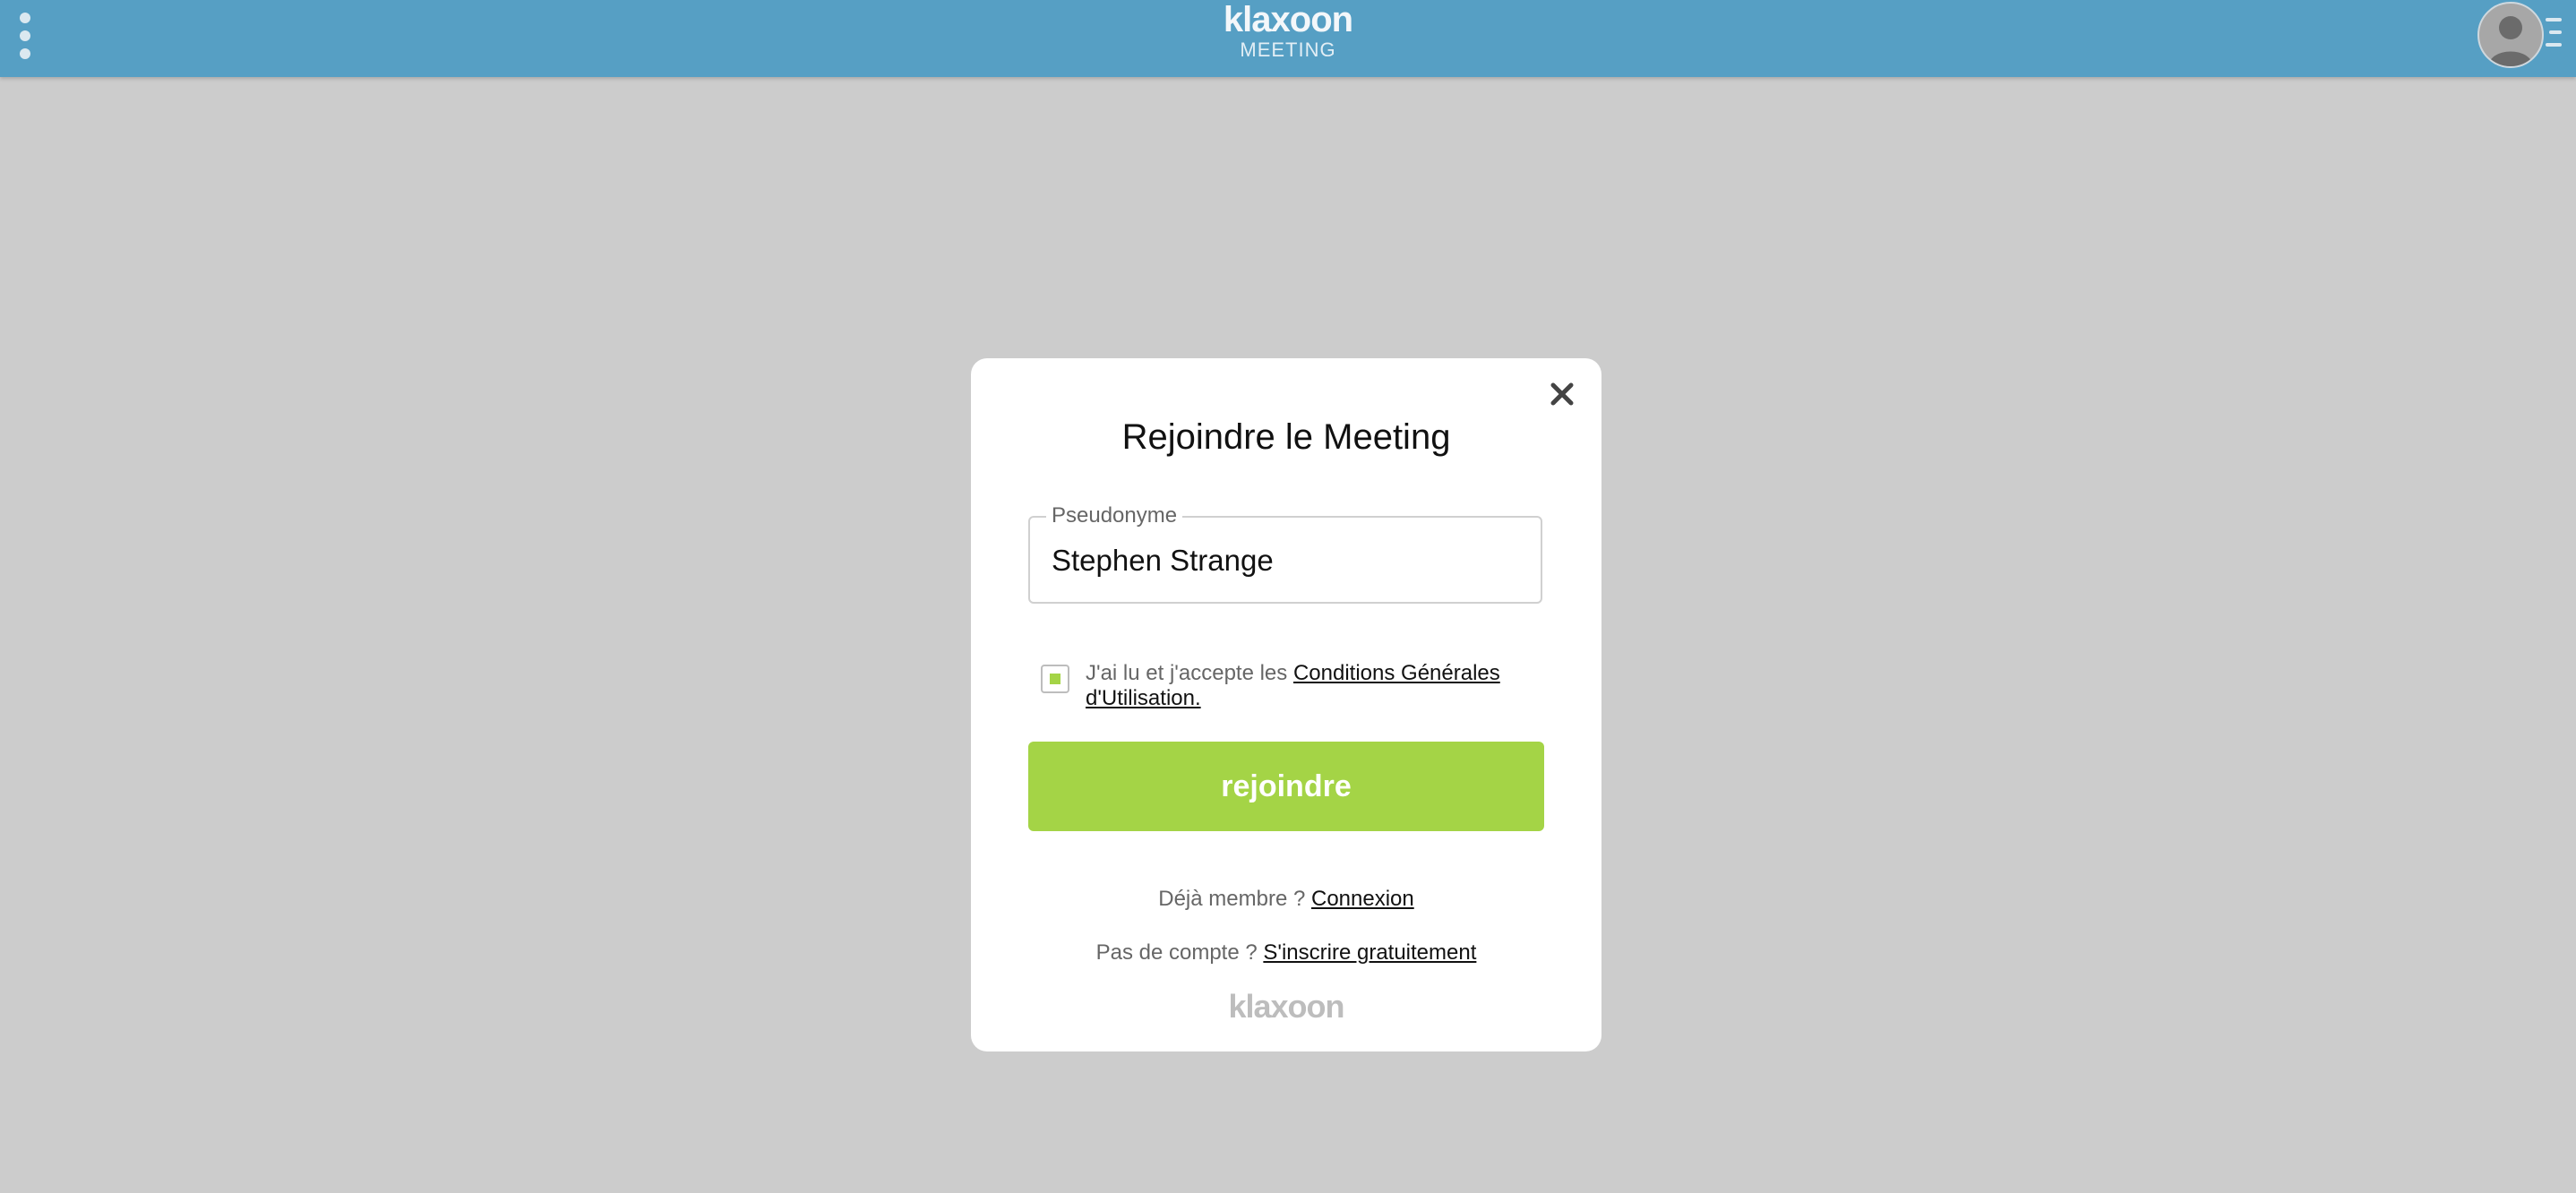  What do you see at coordinates (1232, 899) in the screenshot?
I see `already-member-text: Déjà membre ?` at bounding box center [1232, 899].